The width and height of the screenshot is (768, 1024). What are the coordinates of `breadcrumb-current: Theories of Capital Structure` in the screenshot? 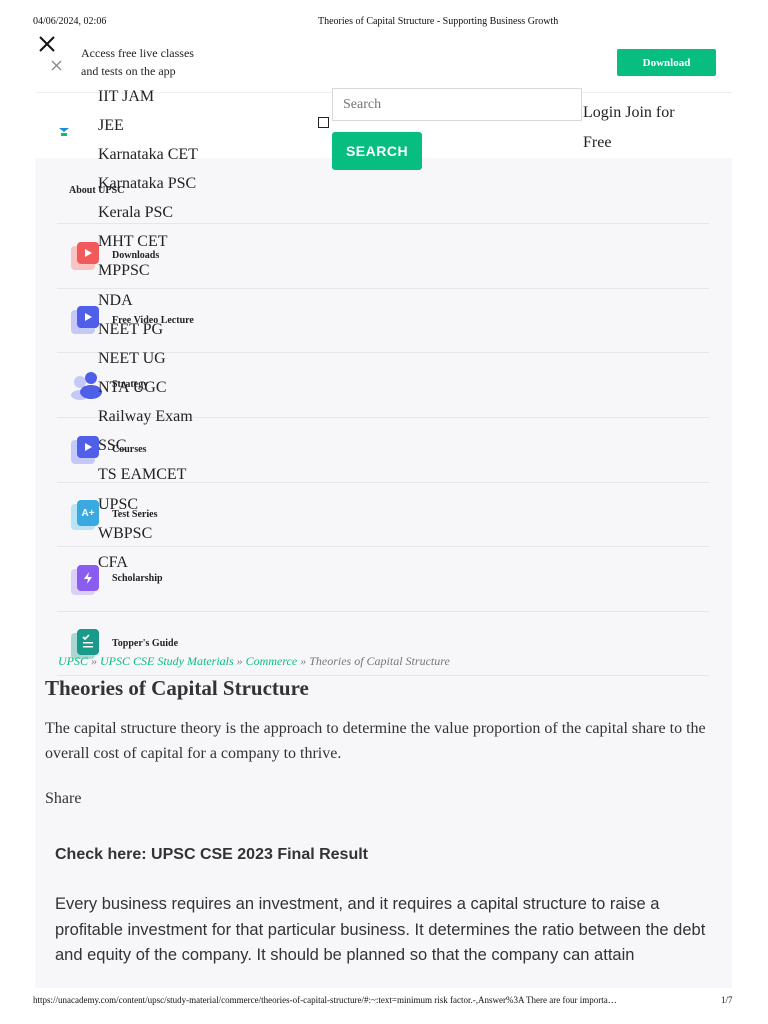 It's located at (379, 661).